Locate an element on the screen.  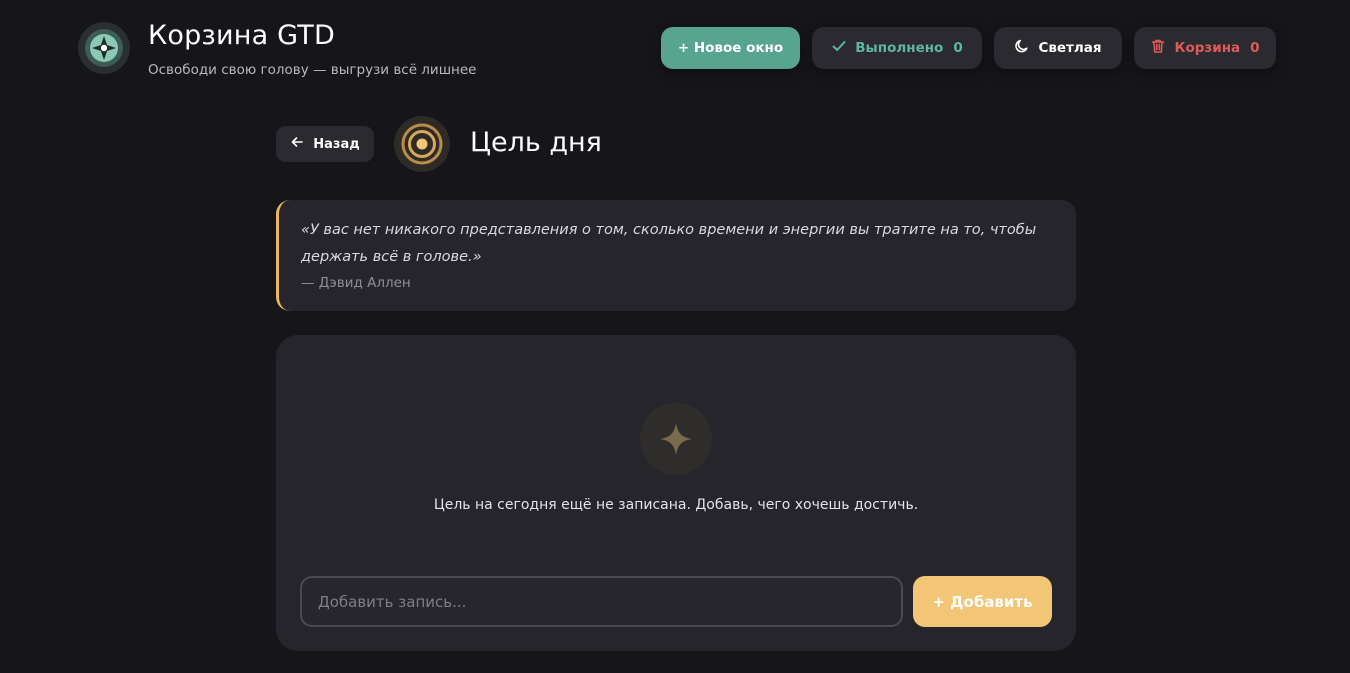
trash-button: Корзина 0 is located at coordinates (1205, 48).